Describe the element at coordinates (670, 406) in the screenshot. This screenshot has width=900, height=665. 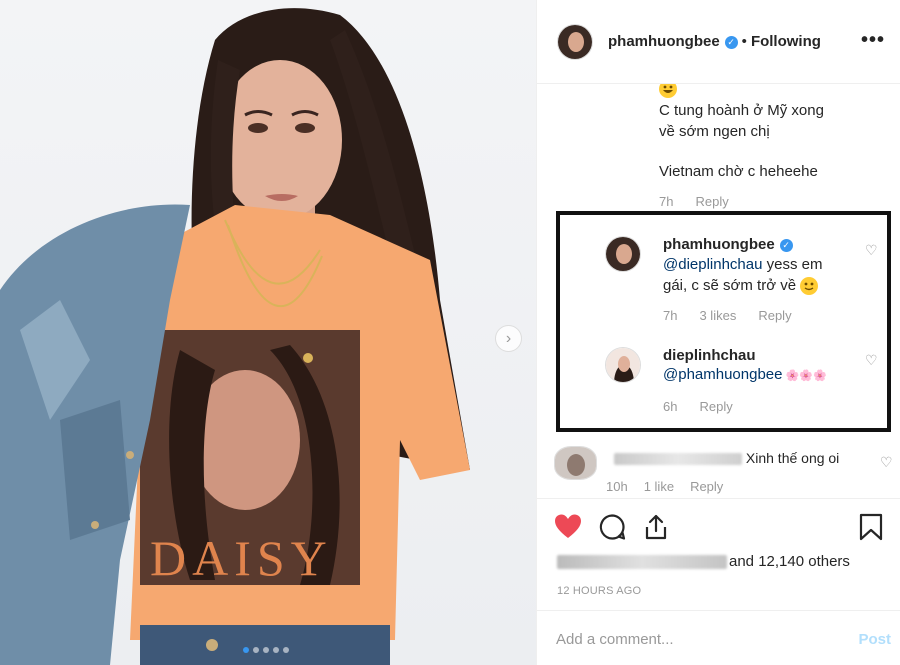
I see `reply-time: 6h` at that location.